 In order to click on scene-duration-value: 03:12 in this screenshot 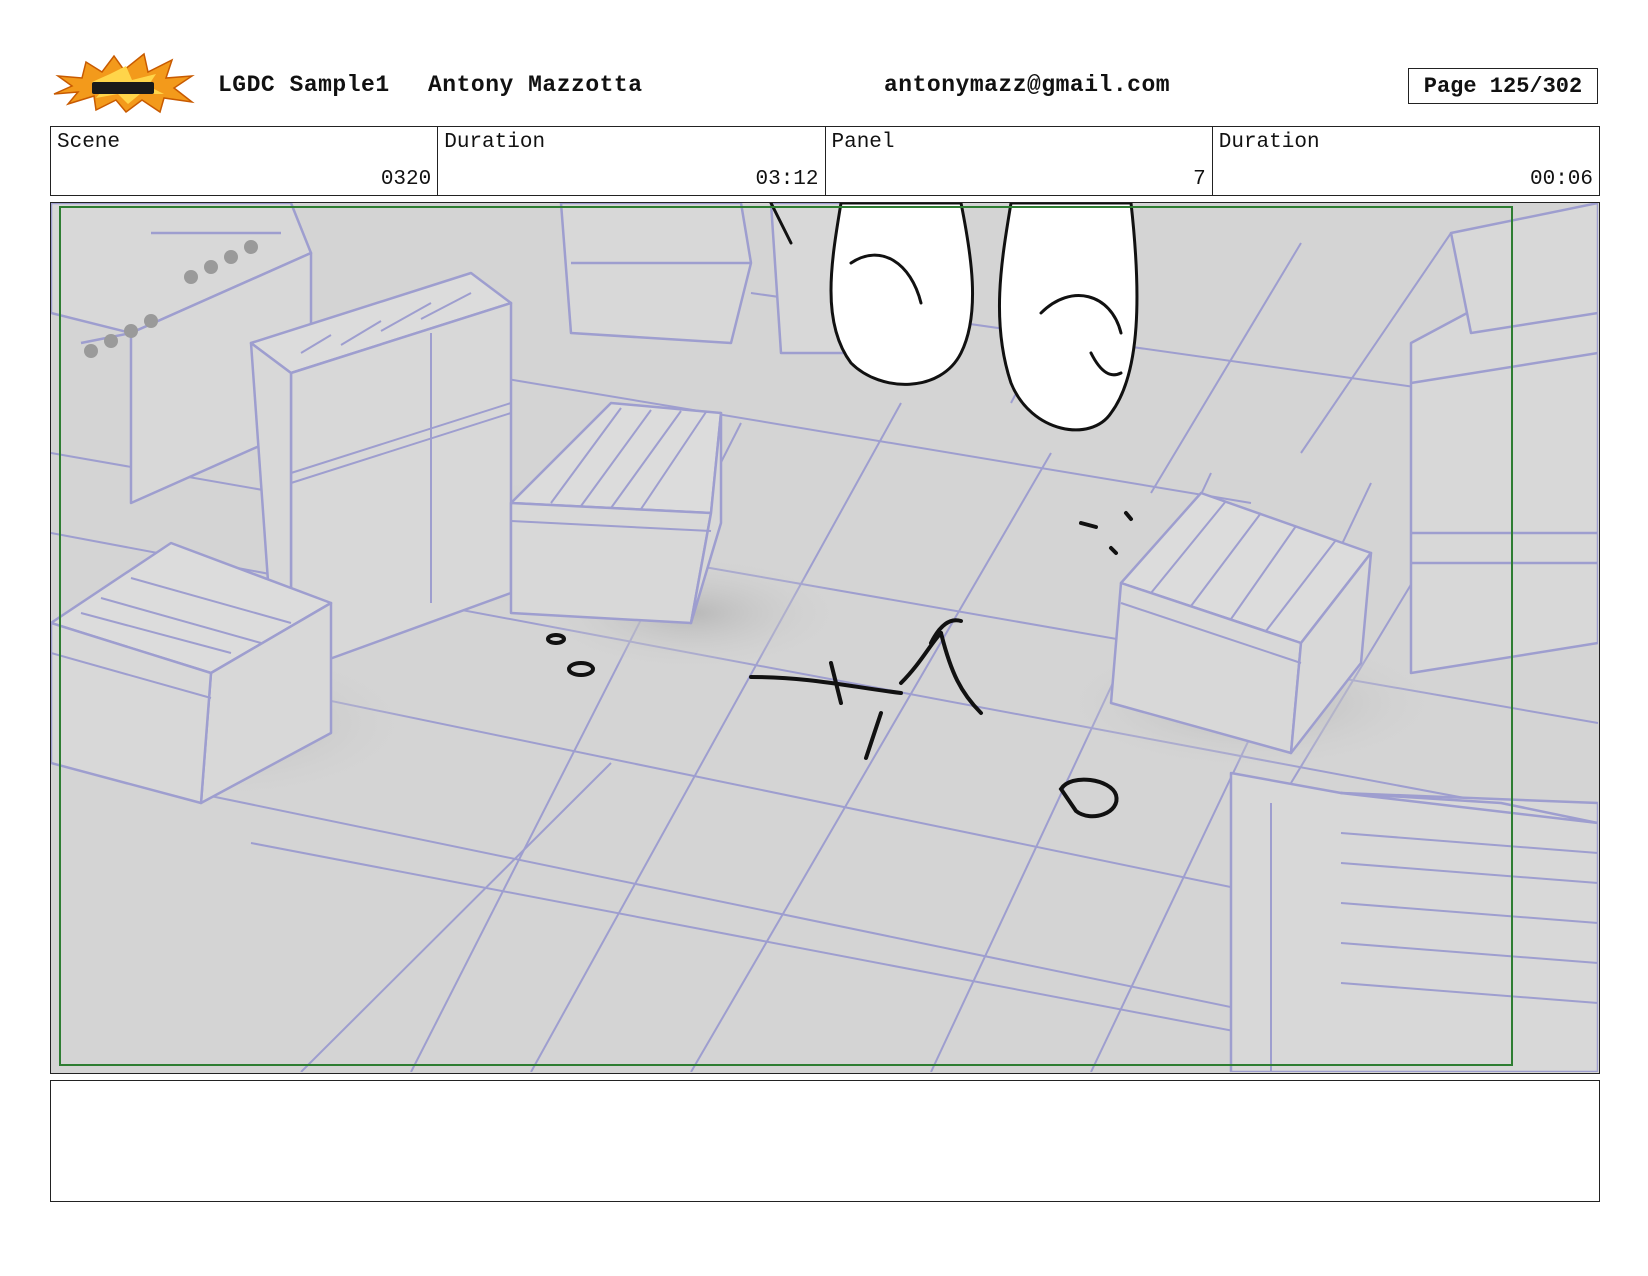, I will do `click(787, 179)`.